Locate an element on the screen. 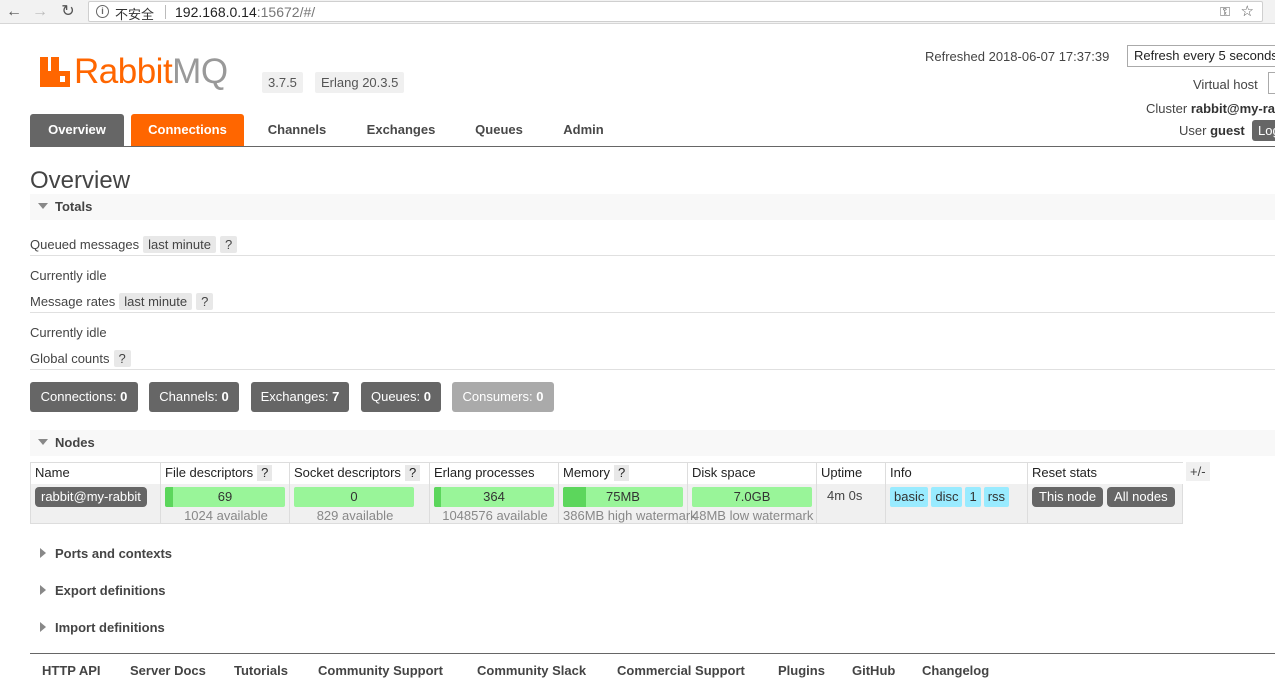 The image size is (1275, 687). info-icon: i is located at coordinates (102, 11).